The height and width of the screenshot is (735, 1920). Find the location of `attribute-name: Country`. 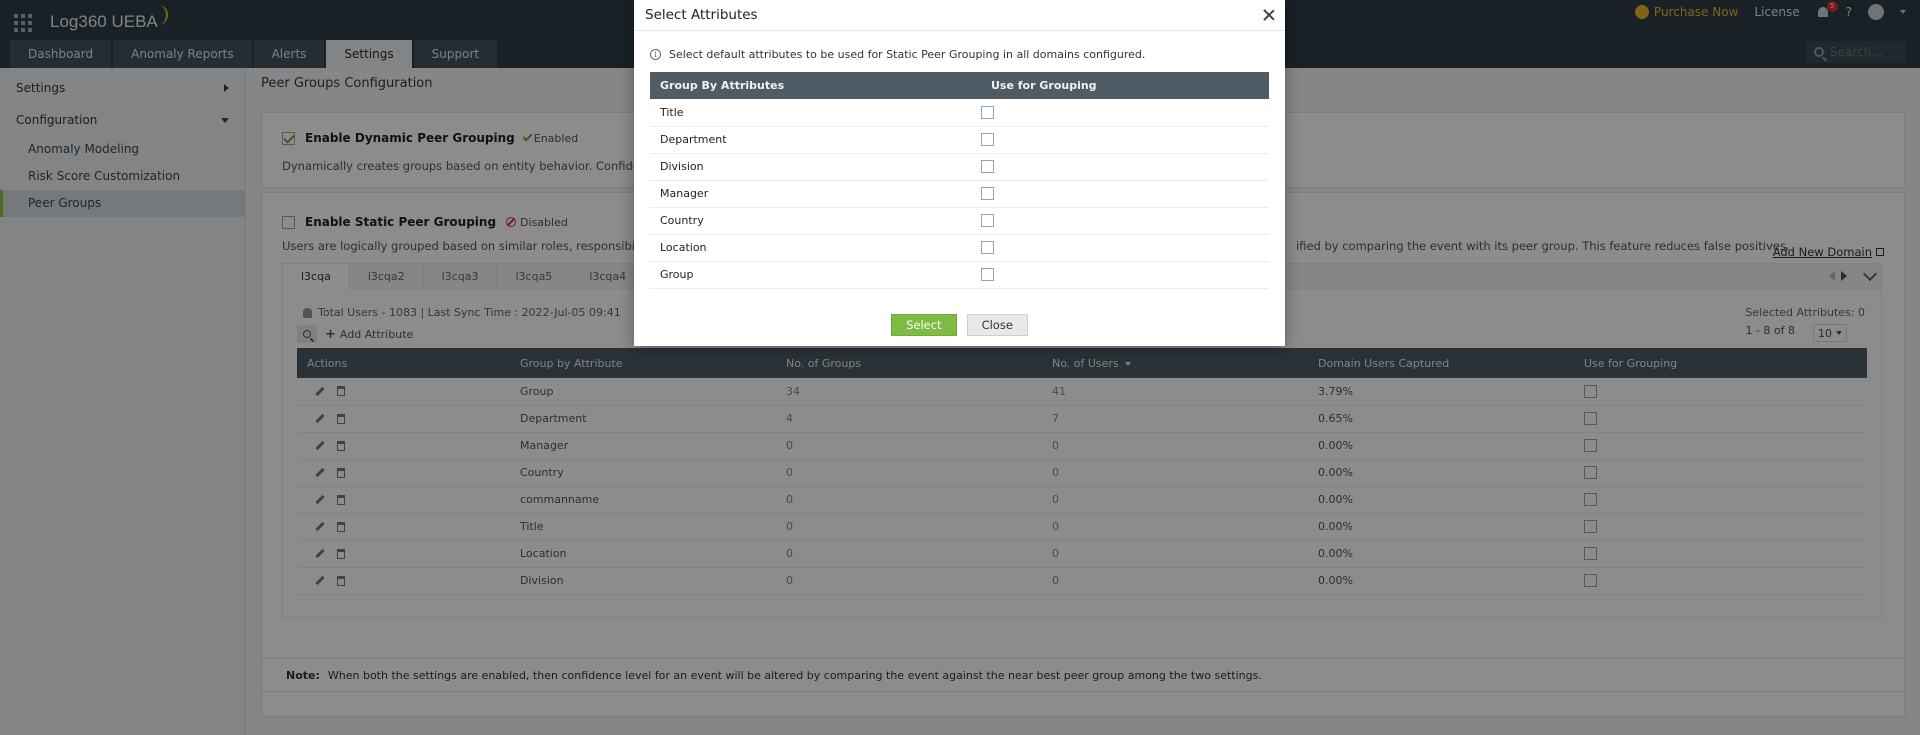

attribute-name: Country is located at coordinates (815, 221).